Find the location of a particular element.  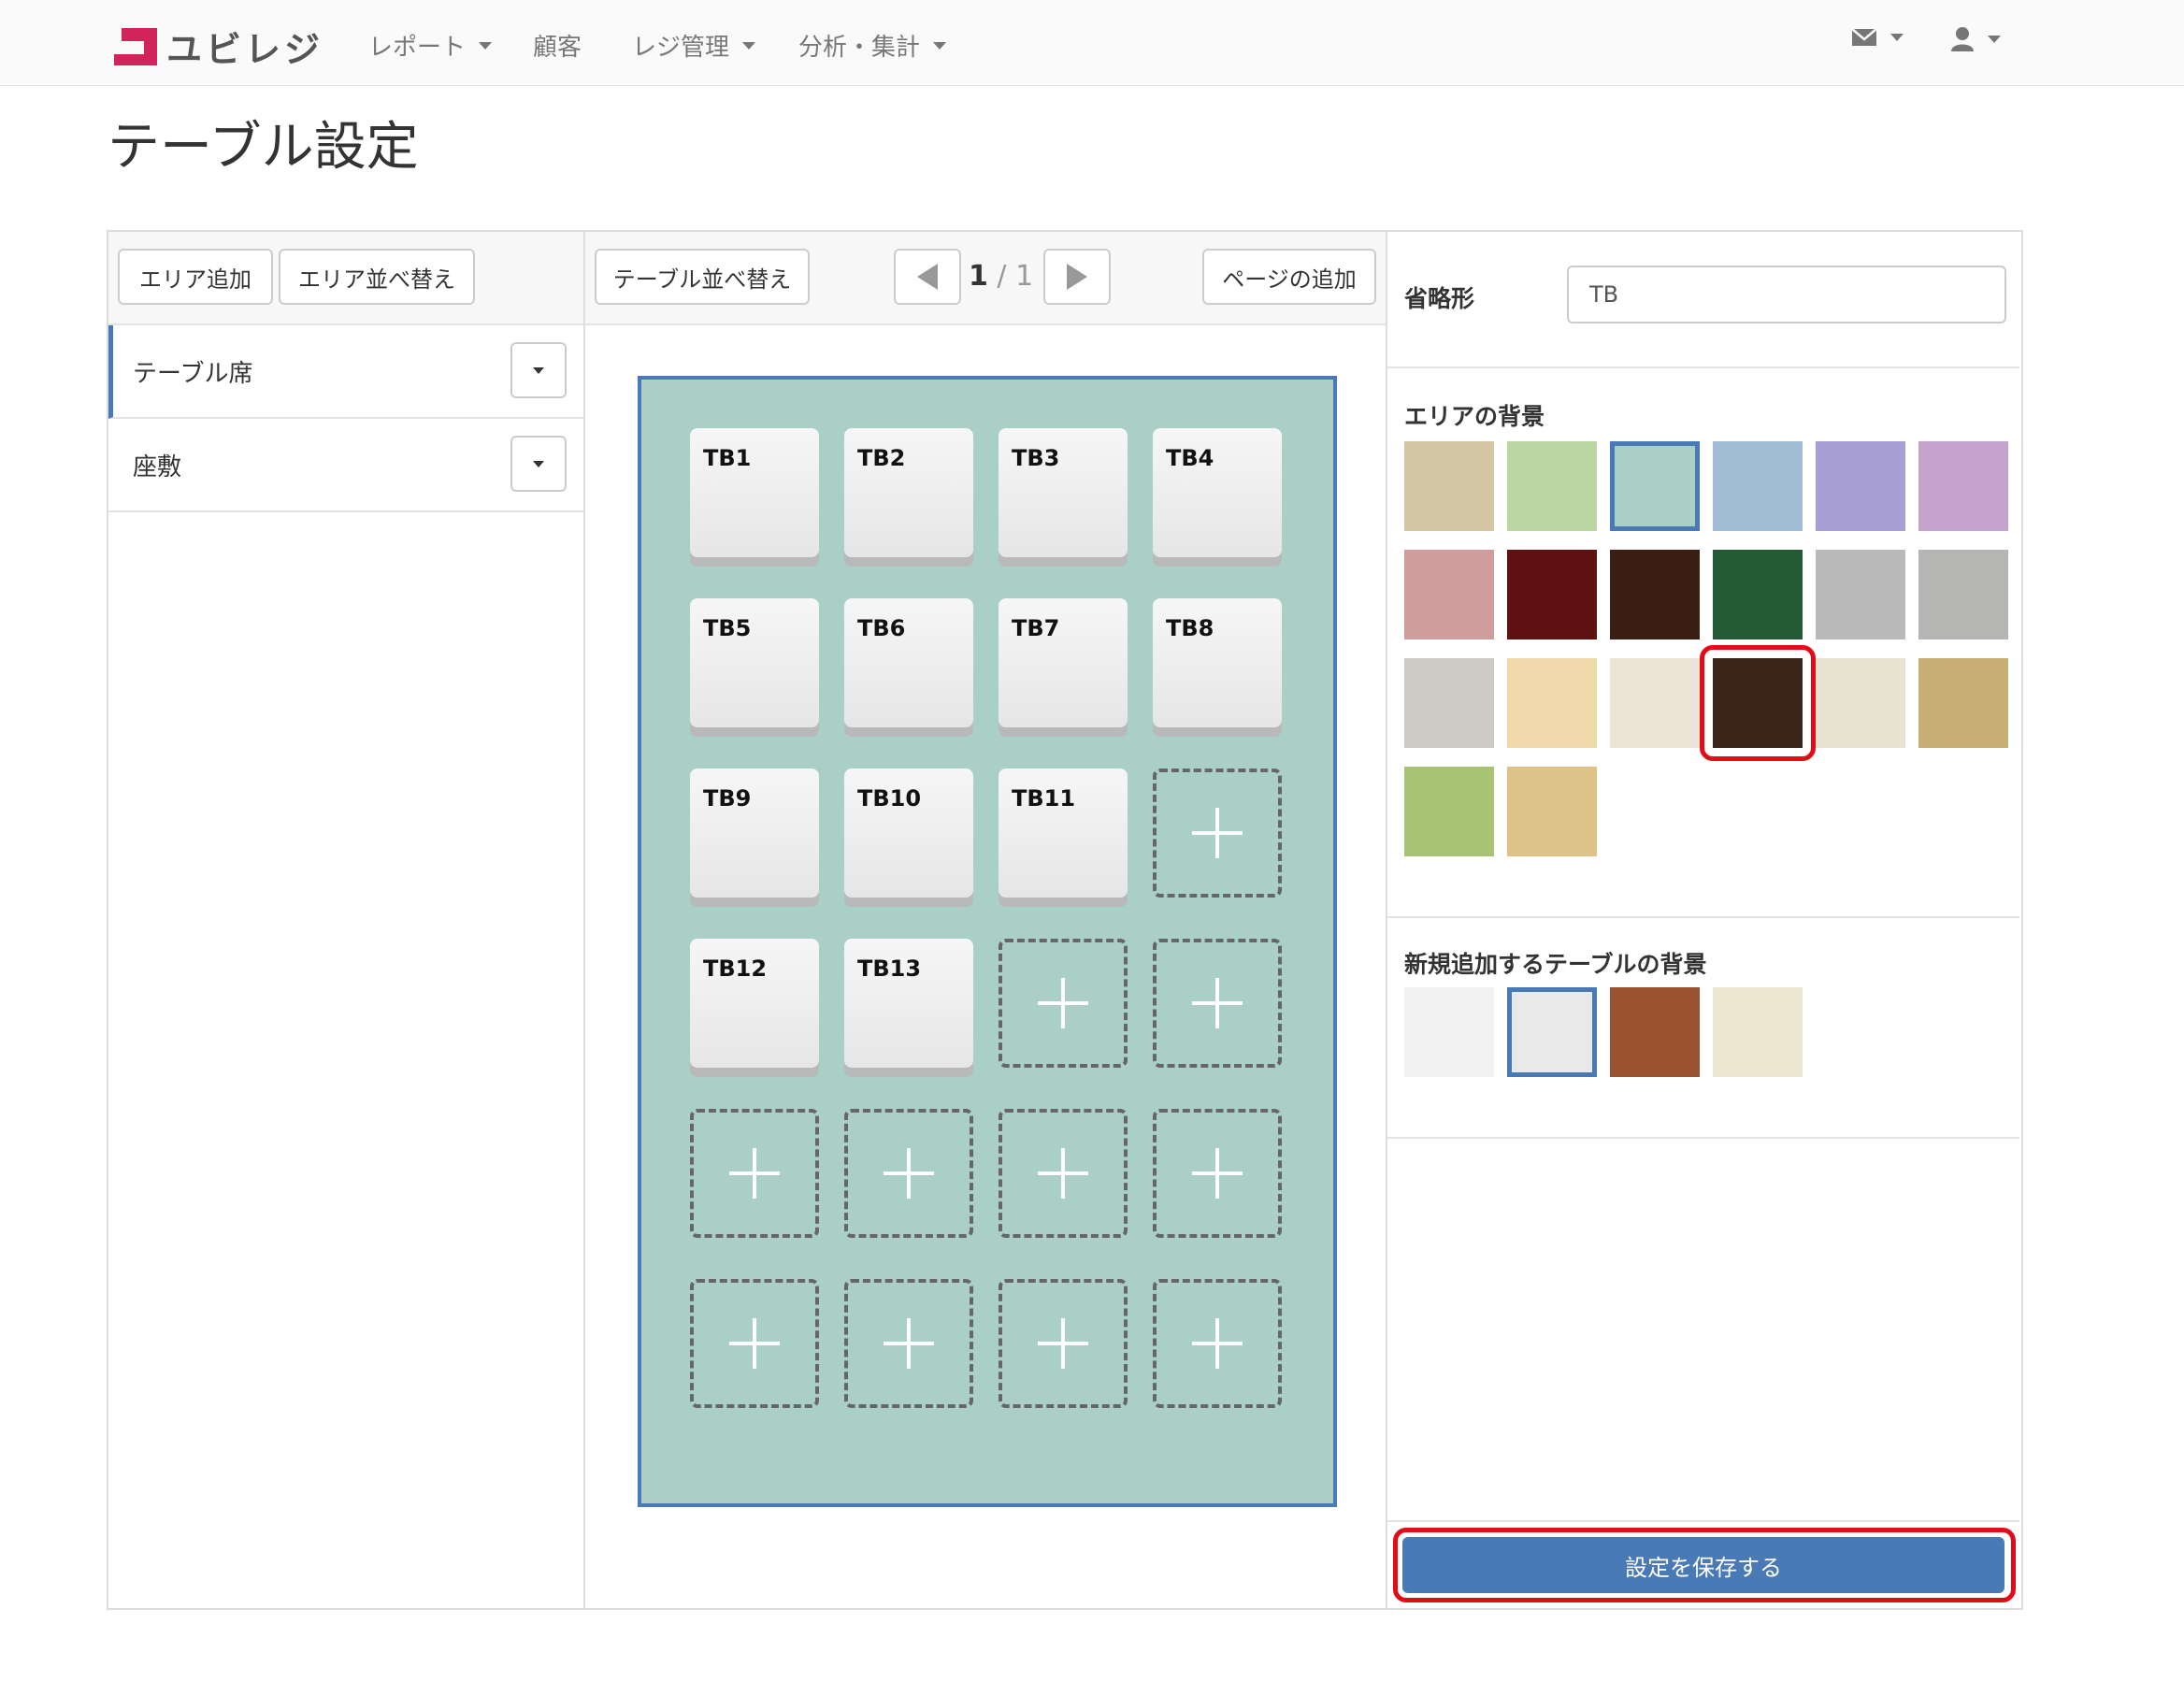

table-tile: TB7 is located at coordinates (1063, 662).